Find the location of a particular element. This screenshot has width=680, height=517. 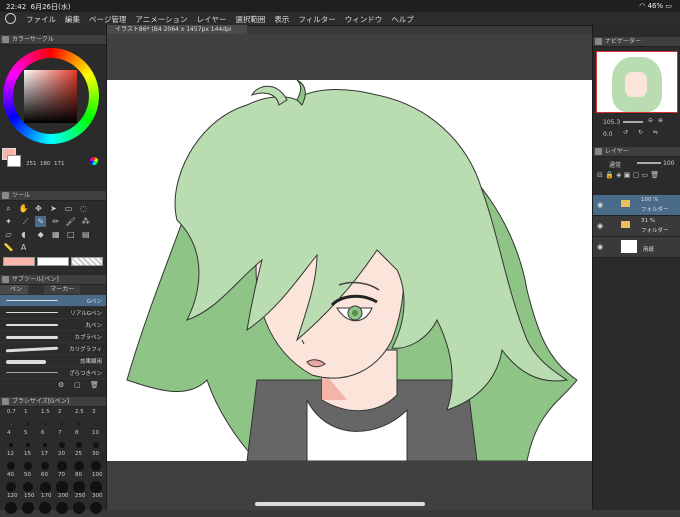

document-tab: イラスト86* (B4 2064 x 1457px 144dpi 105.3%) is located at coordinates (177, 33).